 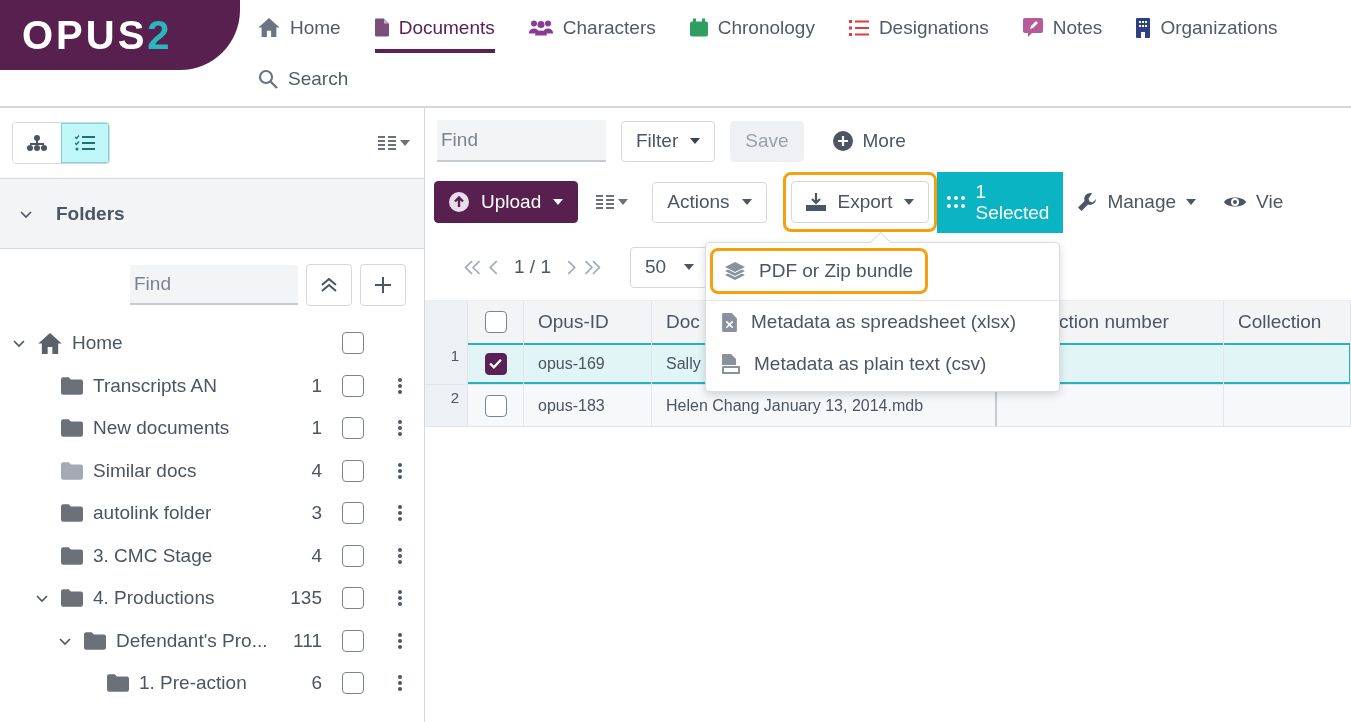 What do you see at coordinates (571, 363) in the screenshot?
I see `table-cell: opus-169` at bounding box center [571, 363].